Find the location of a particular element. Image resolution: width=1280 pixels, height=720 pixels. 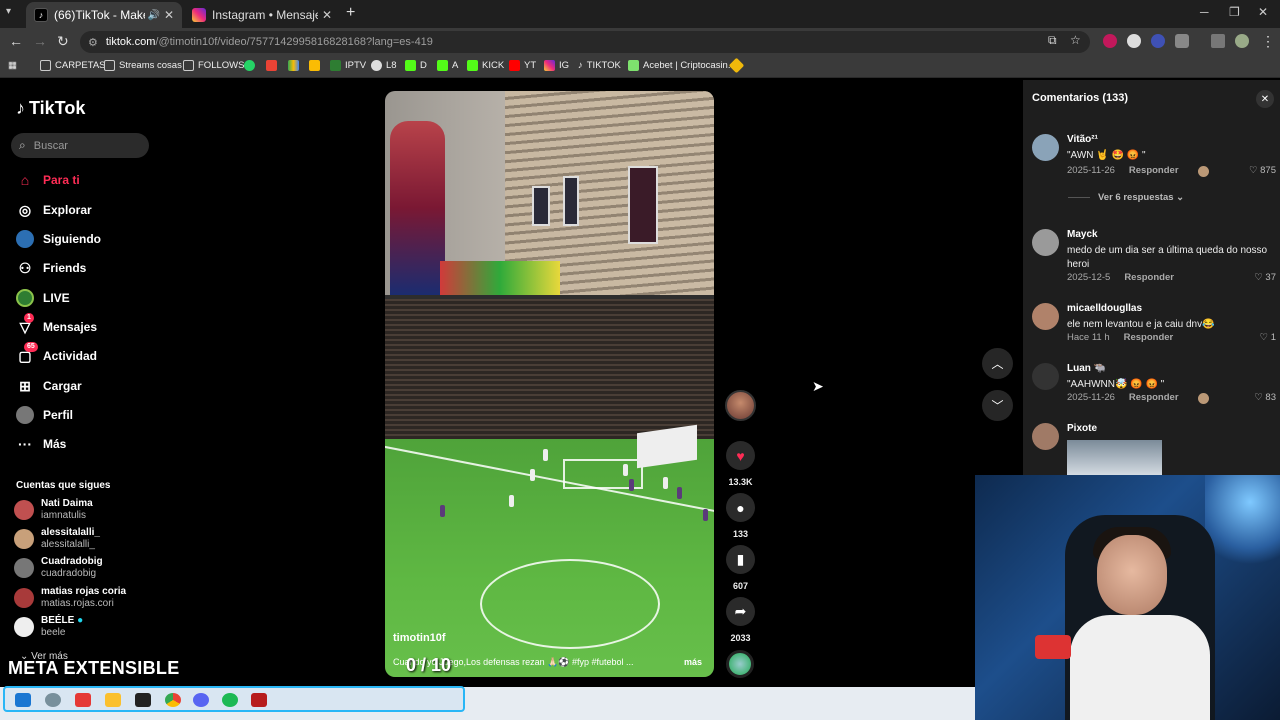

bookmark-kick: KICK is located at coordinates (485, 65).